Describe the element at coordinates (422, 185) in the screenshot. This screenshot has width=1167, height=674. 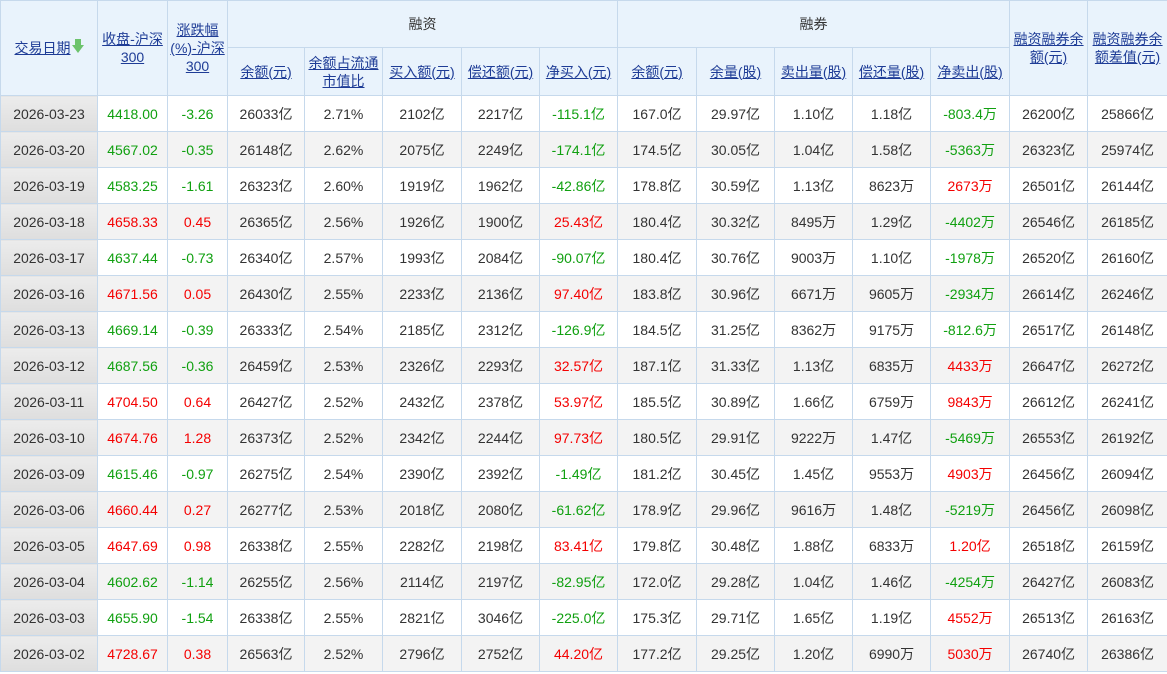
I see `cell-margin-buy: 1919亿` at that location.